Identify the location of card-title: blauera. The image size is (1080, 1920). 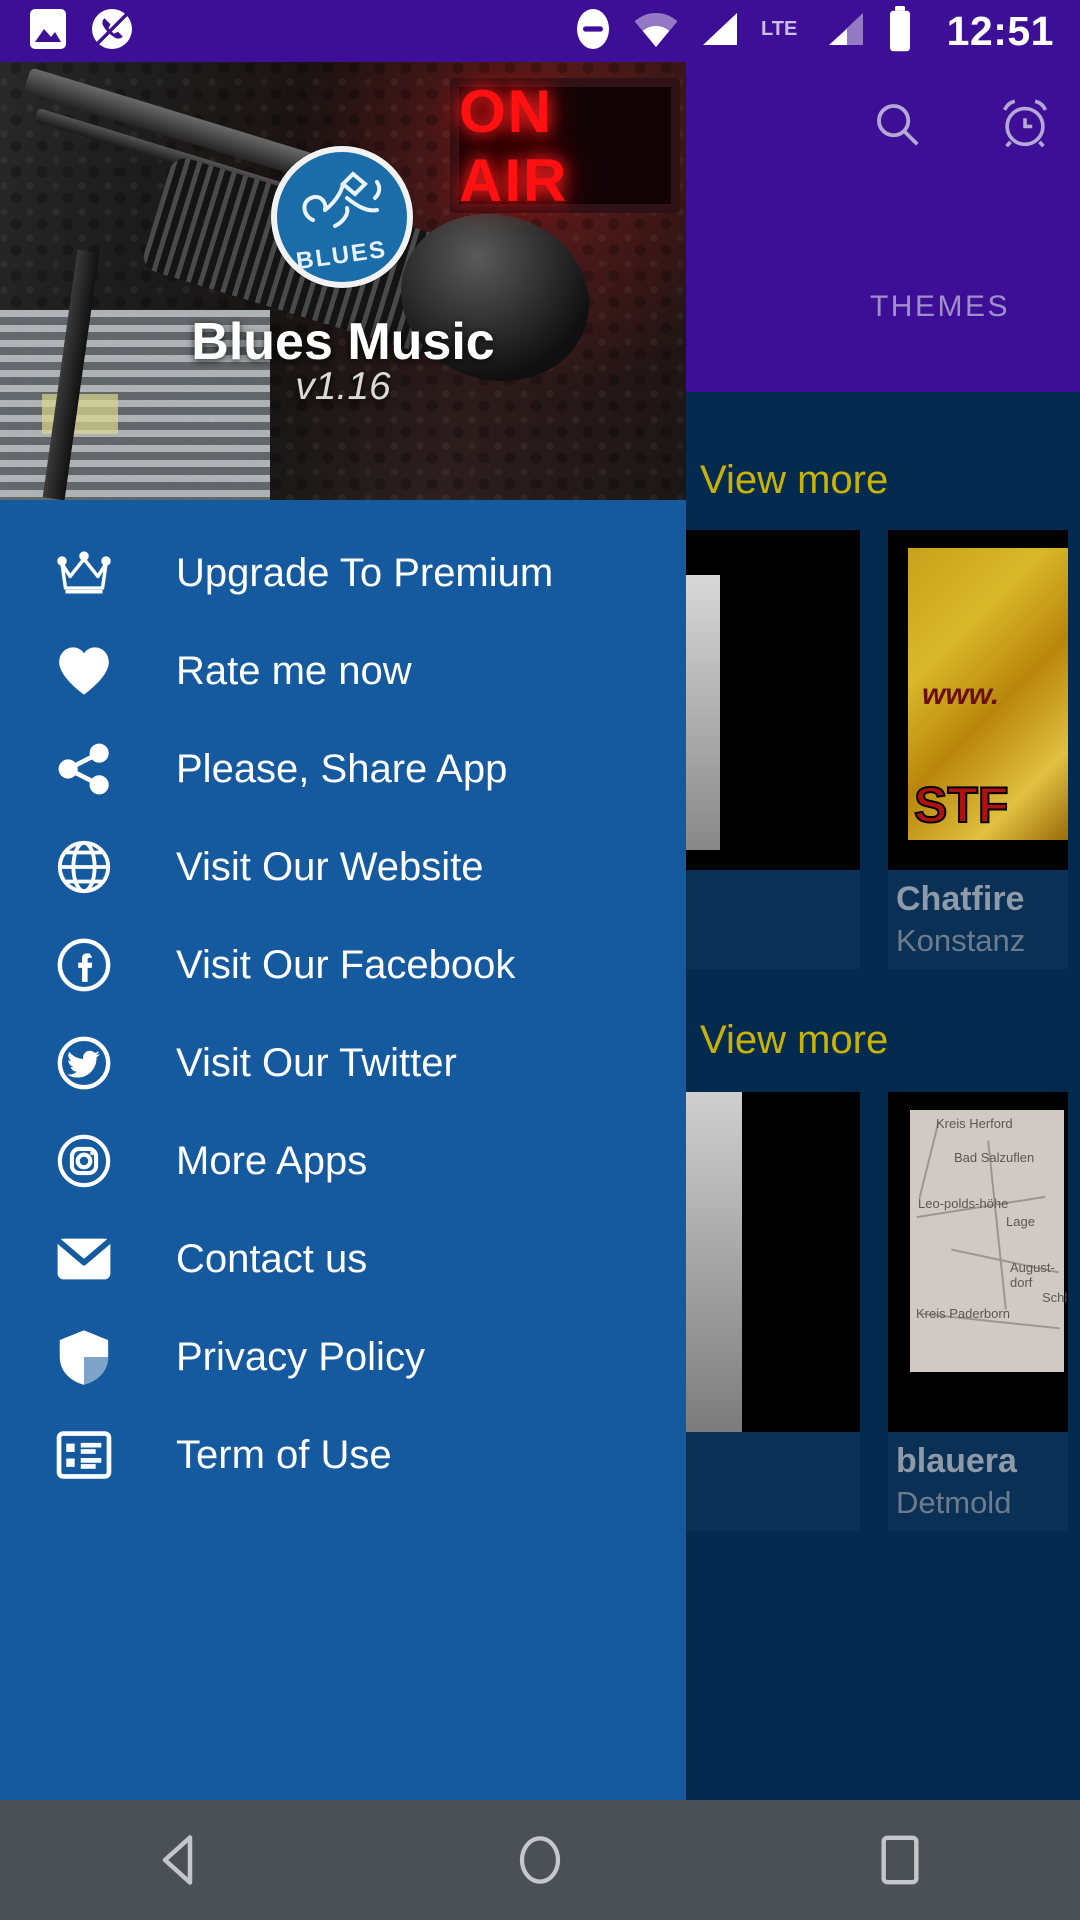
(956, 1461).